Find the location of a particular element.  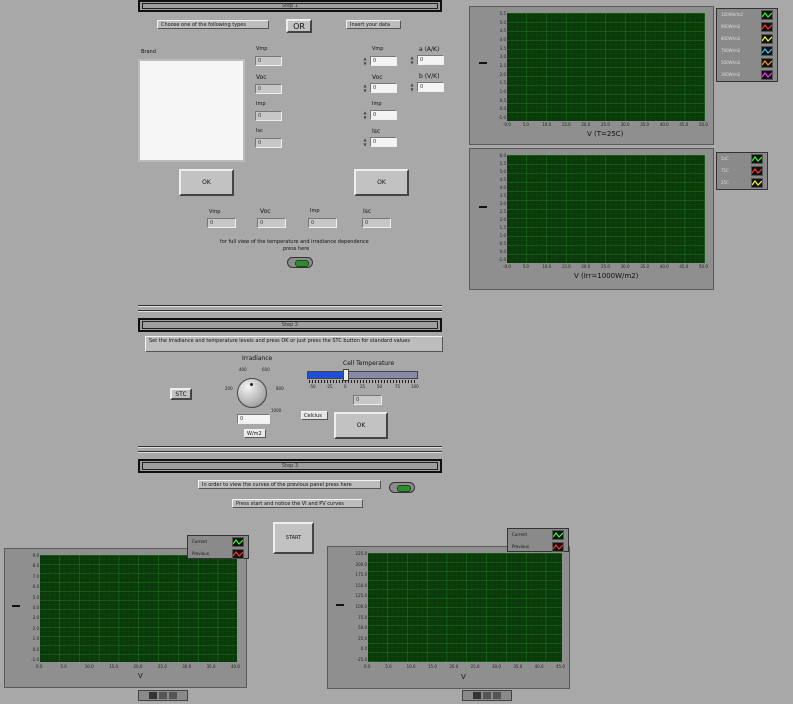

legend-item: 1000W/m2 is located at coordinates (747, 15).